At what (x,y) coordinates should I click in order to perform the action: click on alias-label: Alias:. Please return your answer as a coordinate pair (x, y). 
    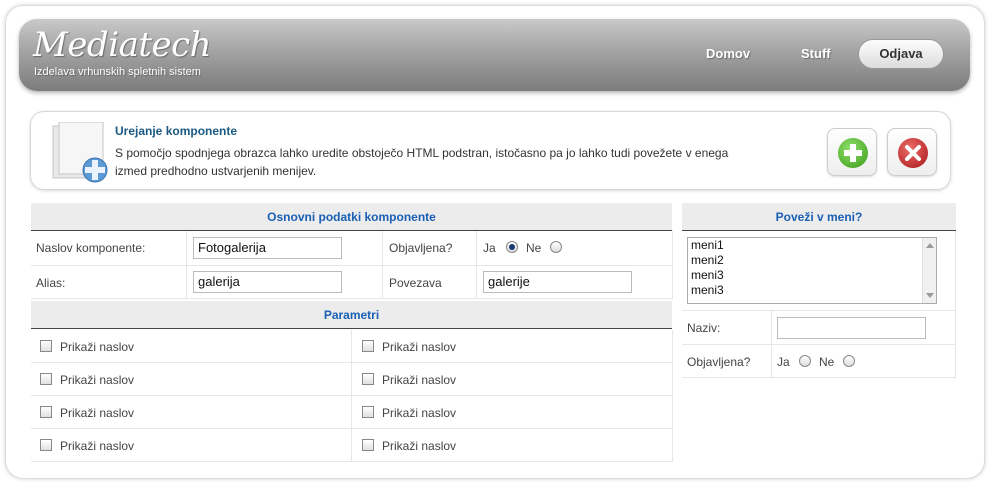
    Looking at the image, I should click on (51, 283).